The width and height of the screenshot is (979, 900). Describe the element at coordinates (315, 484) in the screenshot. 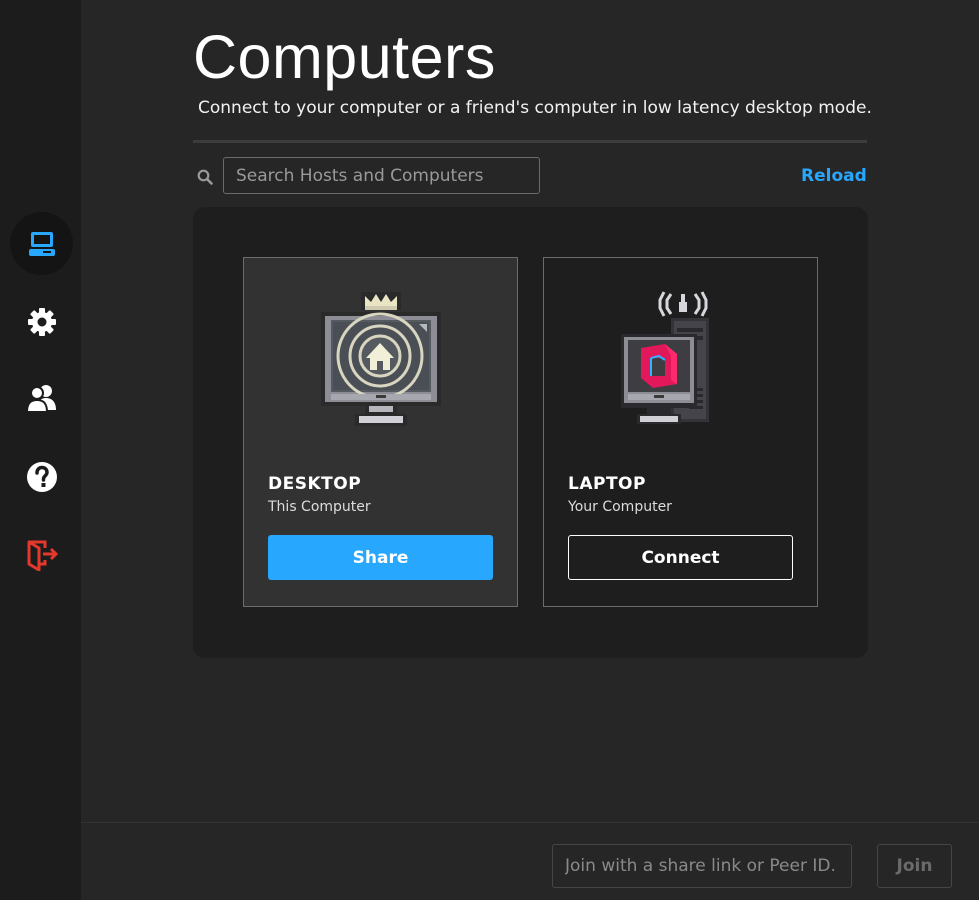

I see `computer-name: DESKTOP` at that location.